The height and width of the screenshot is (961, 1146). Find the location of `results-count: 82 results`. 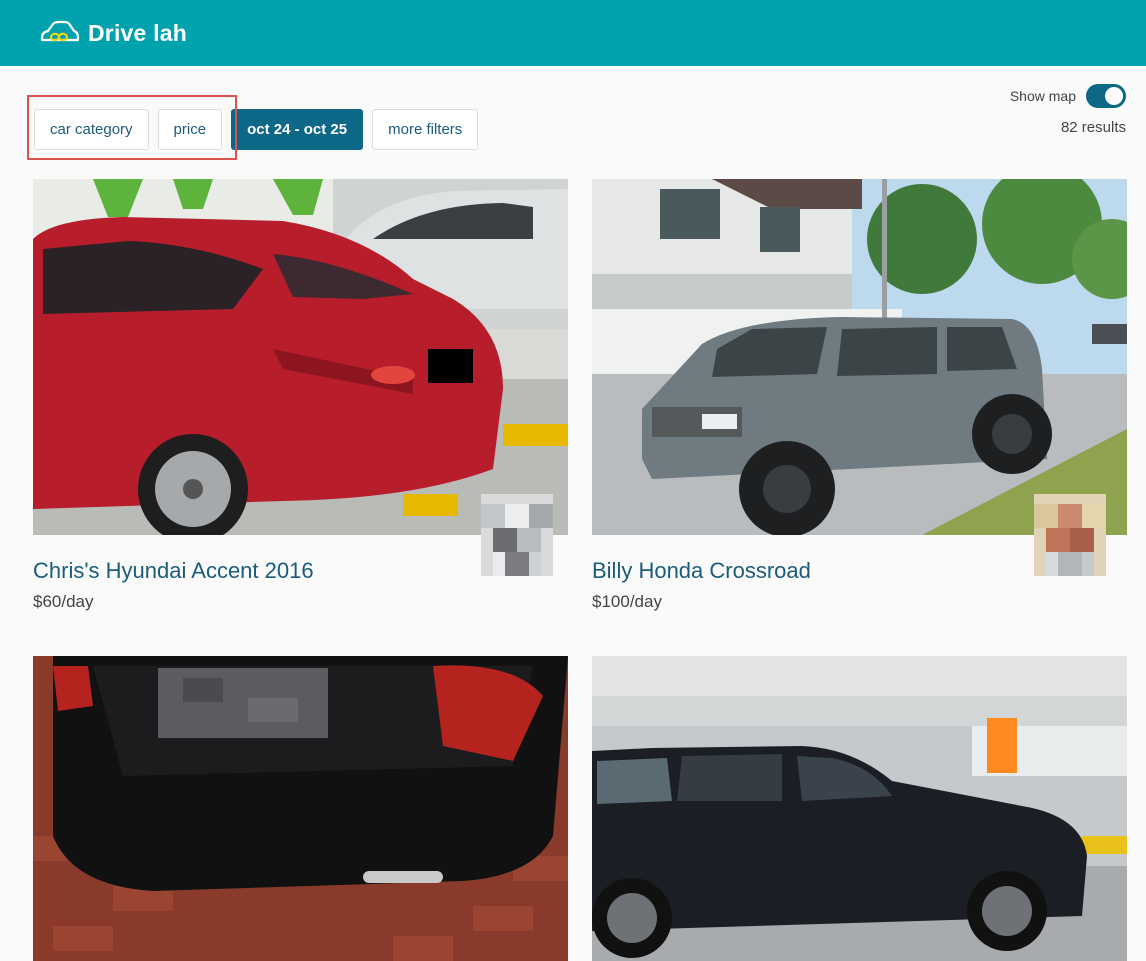

results-count: 82 results is located at coordinates (1093, 127).